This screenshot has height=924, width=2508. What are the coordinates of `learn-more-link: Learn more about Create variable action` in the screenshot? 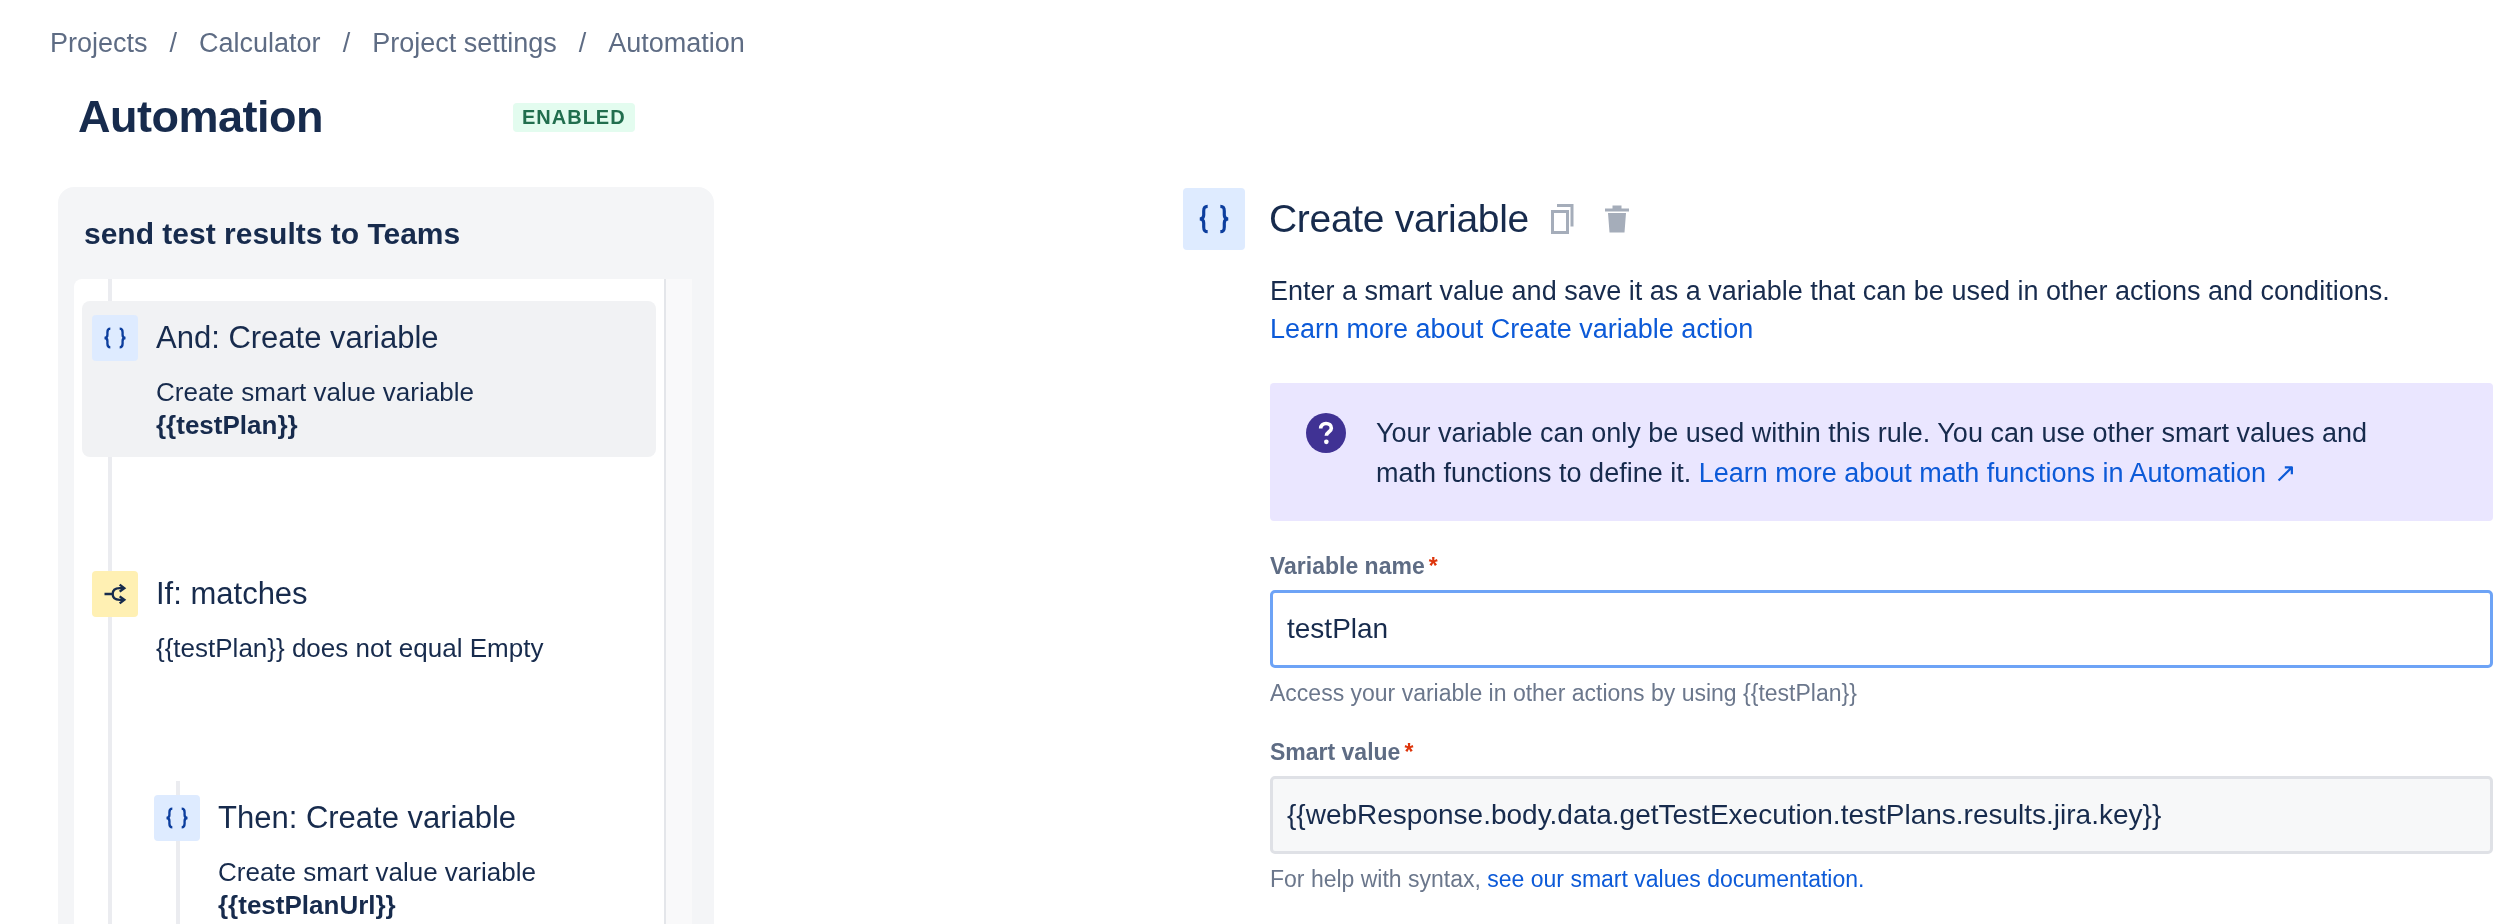 It's located at (1512, 329).